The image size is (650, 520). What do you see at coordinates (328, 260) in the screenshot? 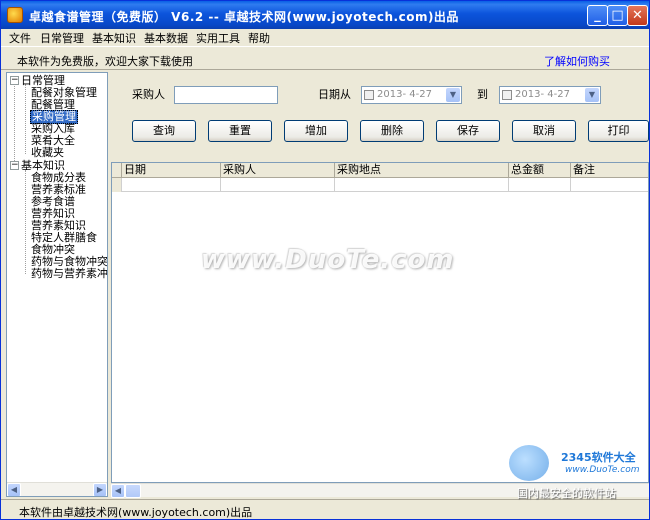
I see `duote-watermark: www.DuoTe.com` at bounding box center [328, 260].